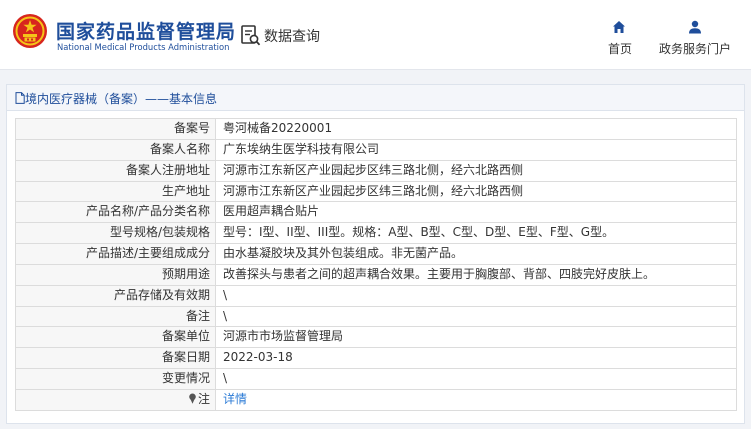  Describe the element at coordinates (694, 49) in the screenshot. I see `nav-service-portal-label: 政务服务门户` at that location.